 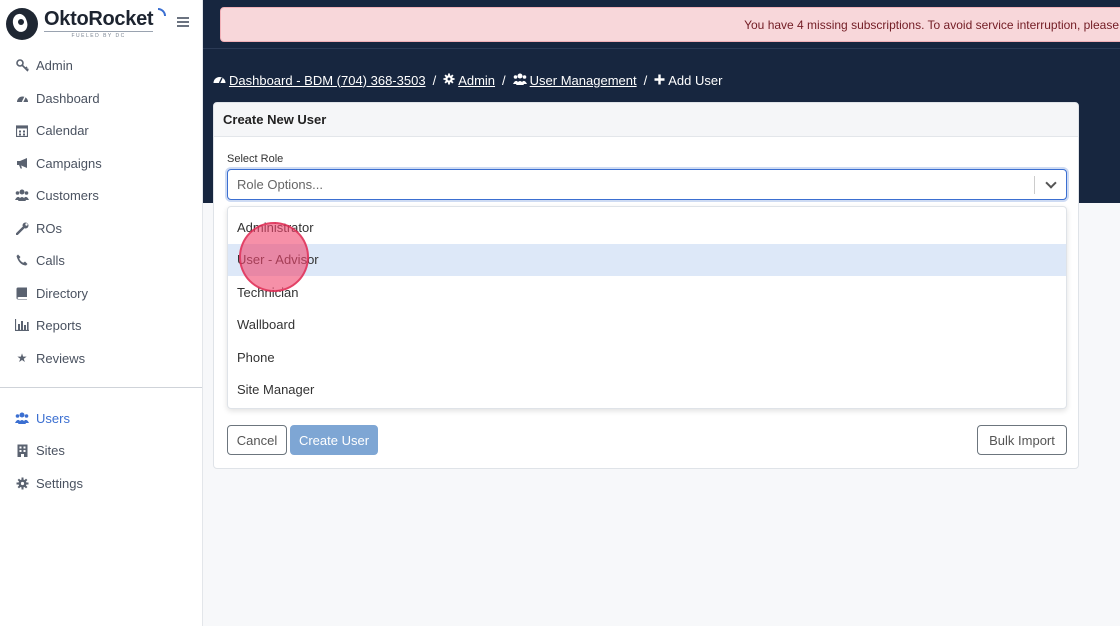 What do you see at coordinates (22, 260) in the screenshot?
I see `phone-icon` at bounding box center [22, 260].